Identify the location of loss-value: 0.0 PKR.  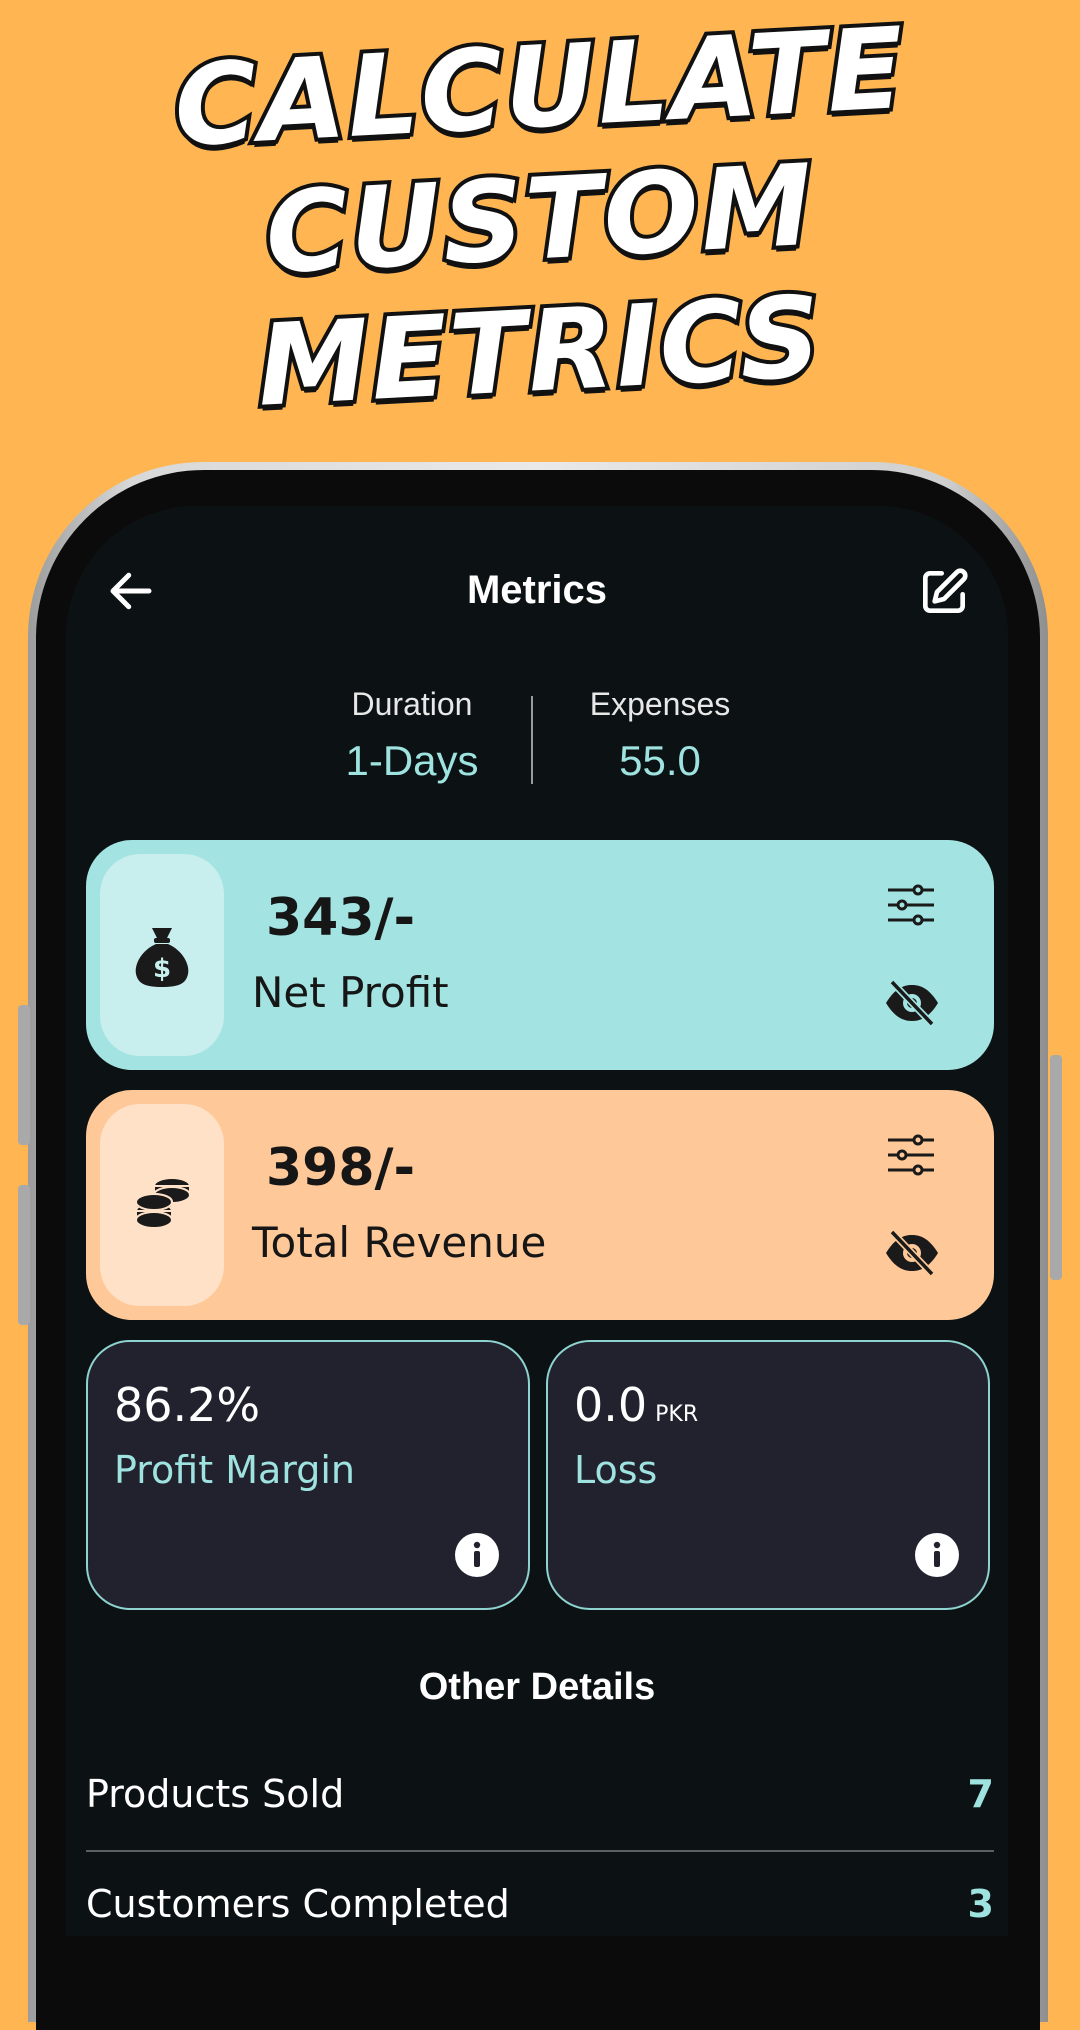
(636, 1405).